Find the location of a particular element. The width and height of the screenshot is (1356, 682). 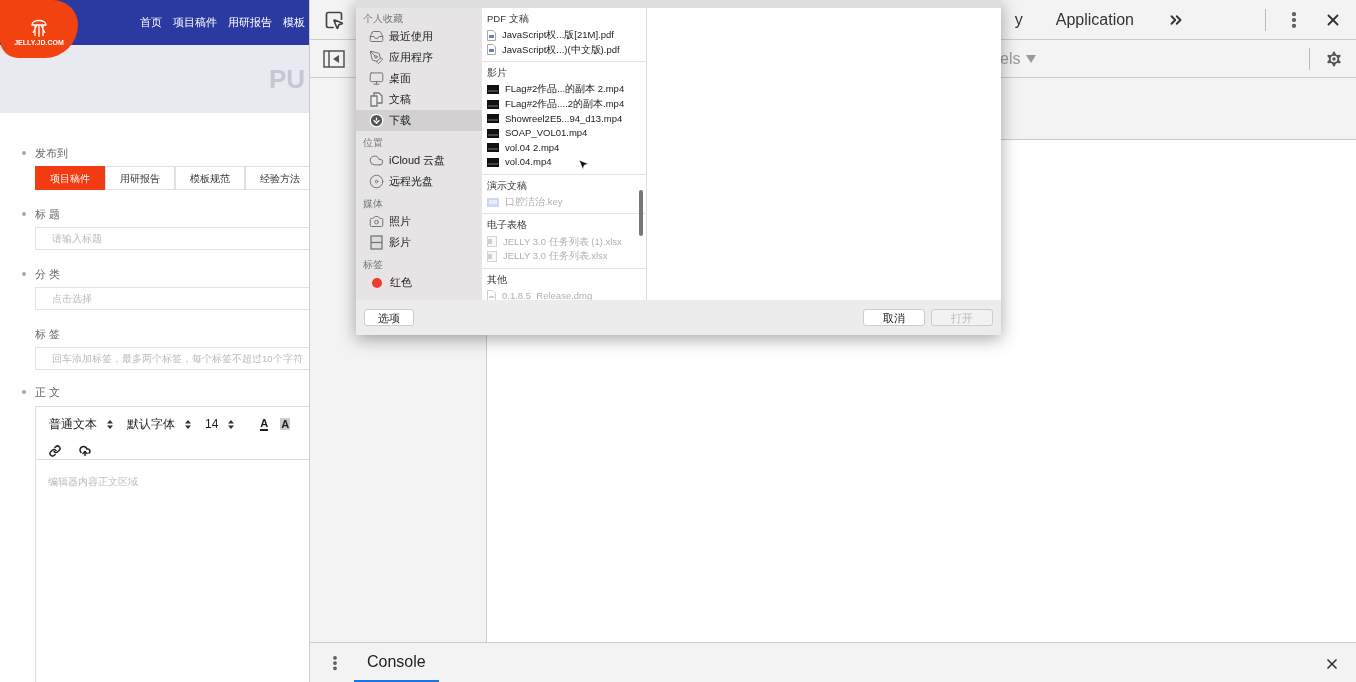

group-heading: 其他 is located at coordinates (497, 279).